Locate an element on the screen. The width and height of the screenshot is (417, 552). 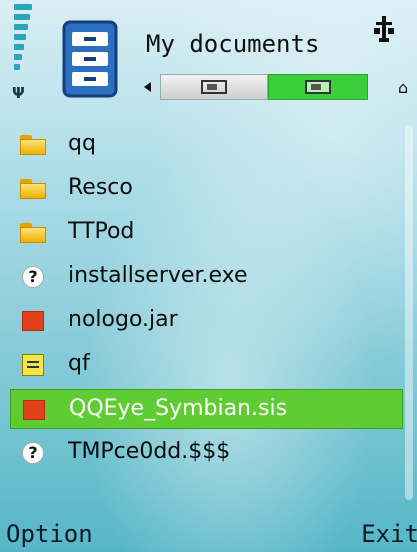
file-name: installserver.exe is located at coordinates (158, 275).